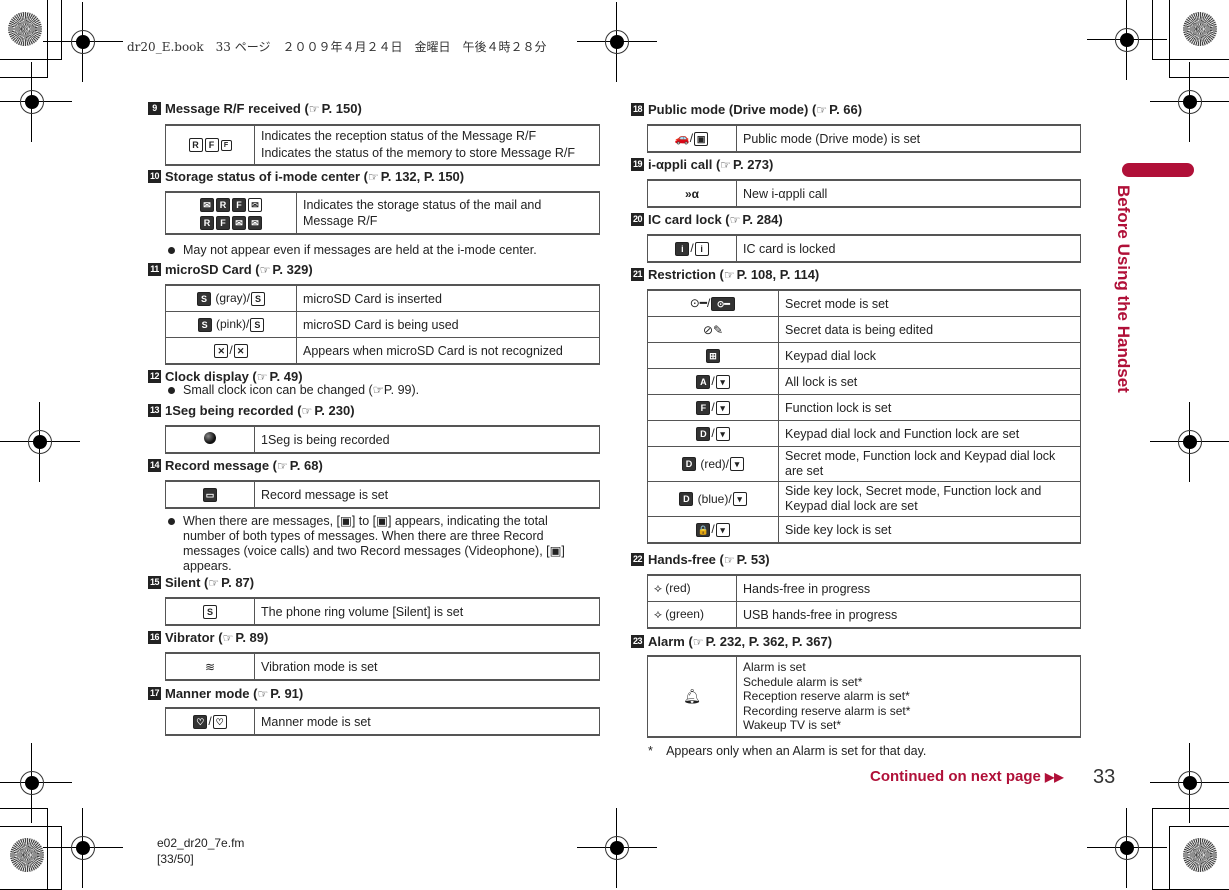 The image size is (1229, 890). I want to click on section-number: 15, so click(154, 582).